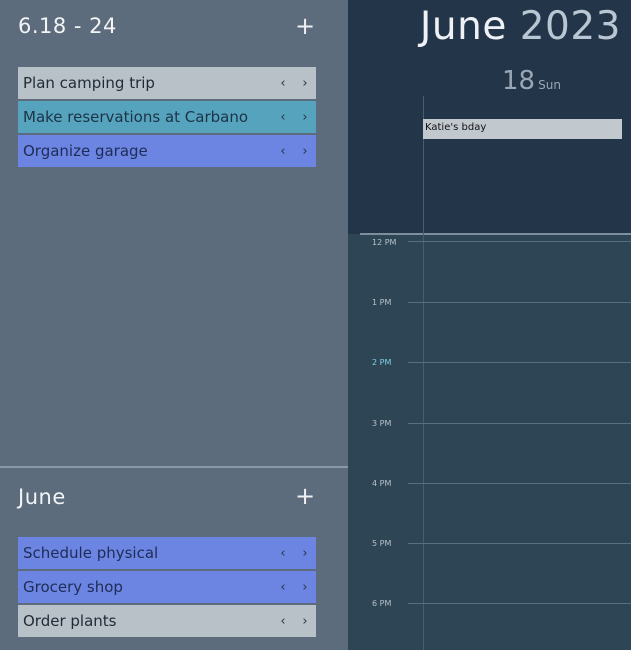 The image size is (631, 650). What do you see at coordinates (67, 26) in the screenshot?
I see `week-range-title: 6.18 - 24` at bounding box center [67, 26].